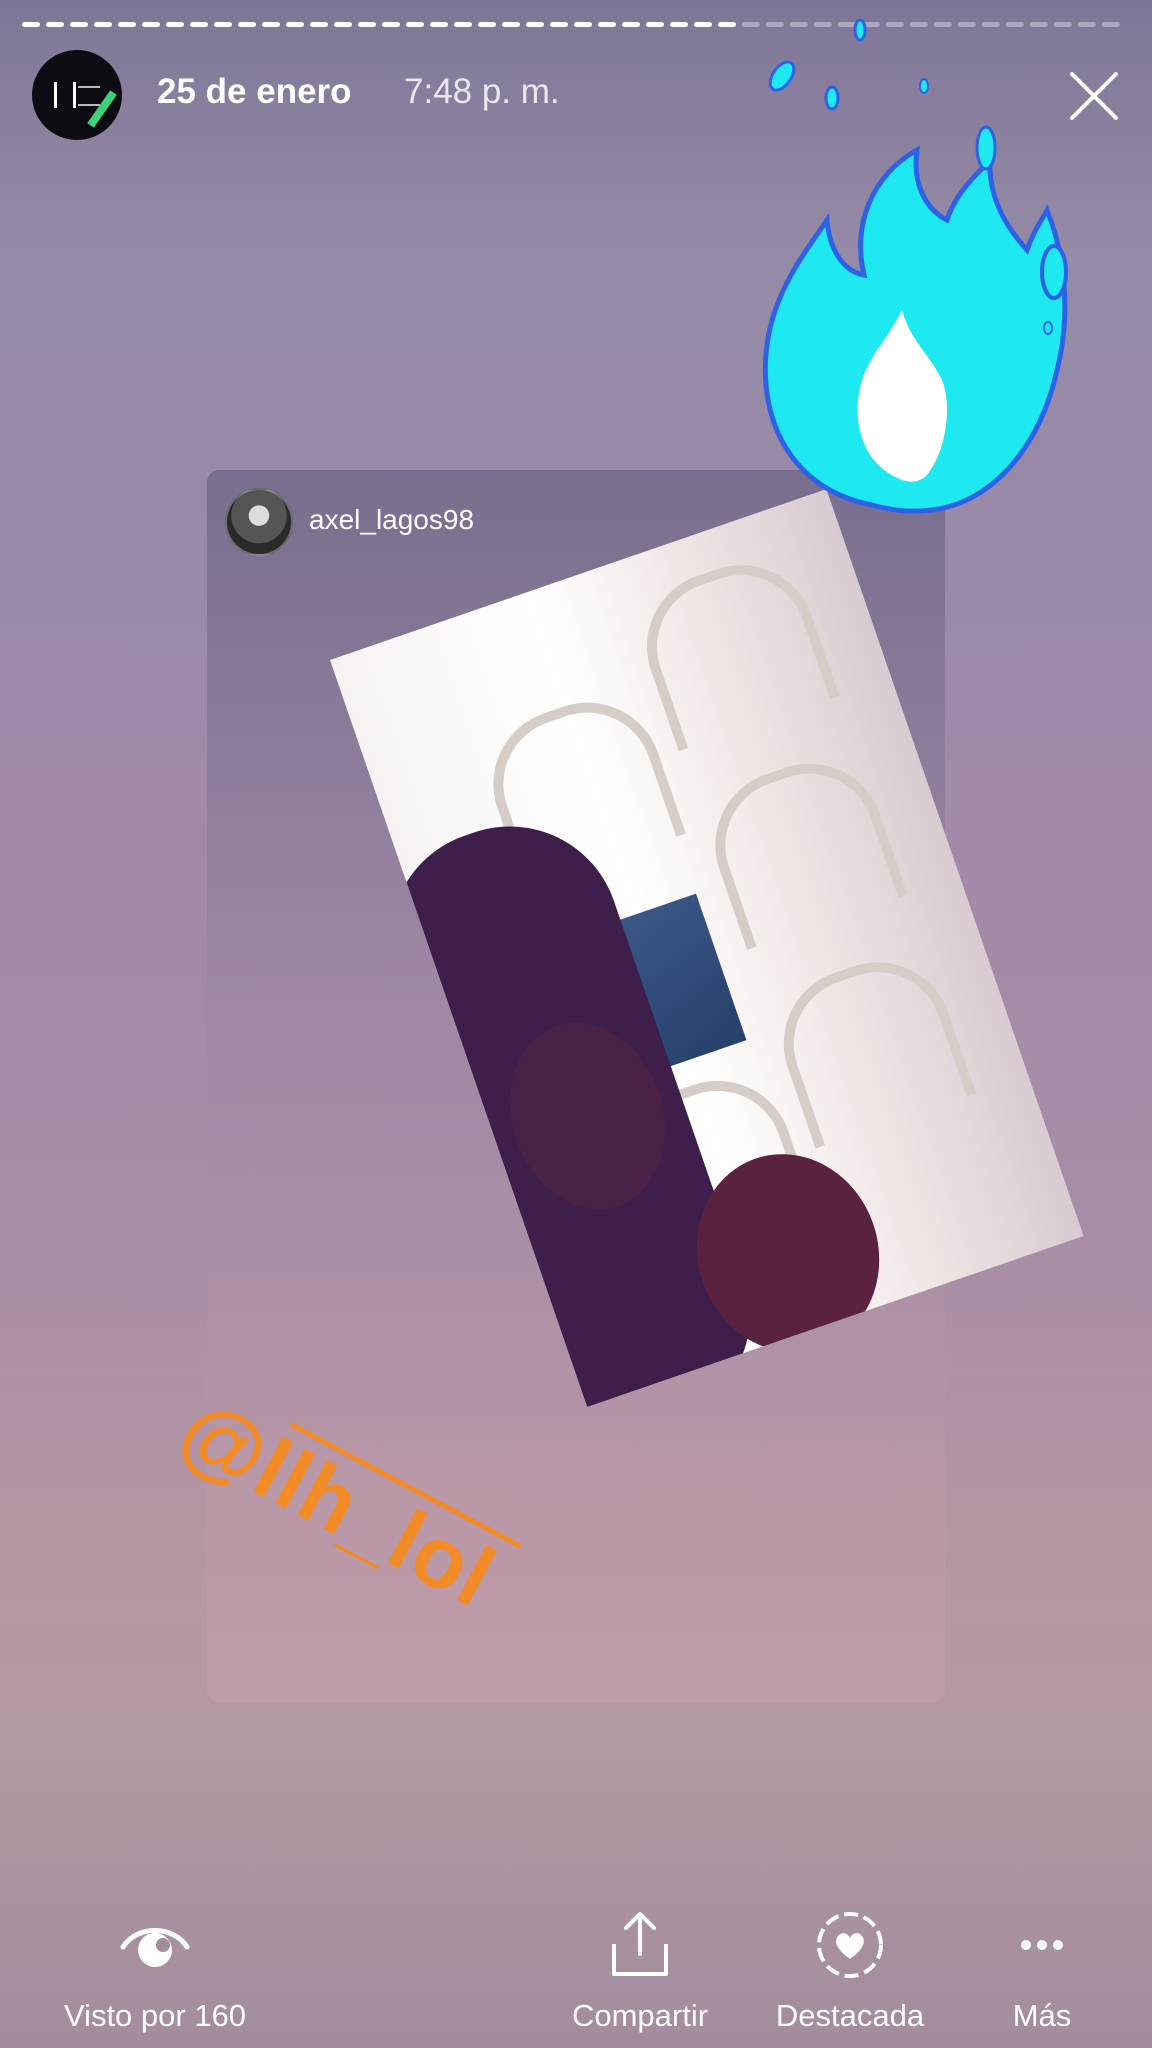  I want to click on more-icon, so click(1042, 1945).